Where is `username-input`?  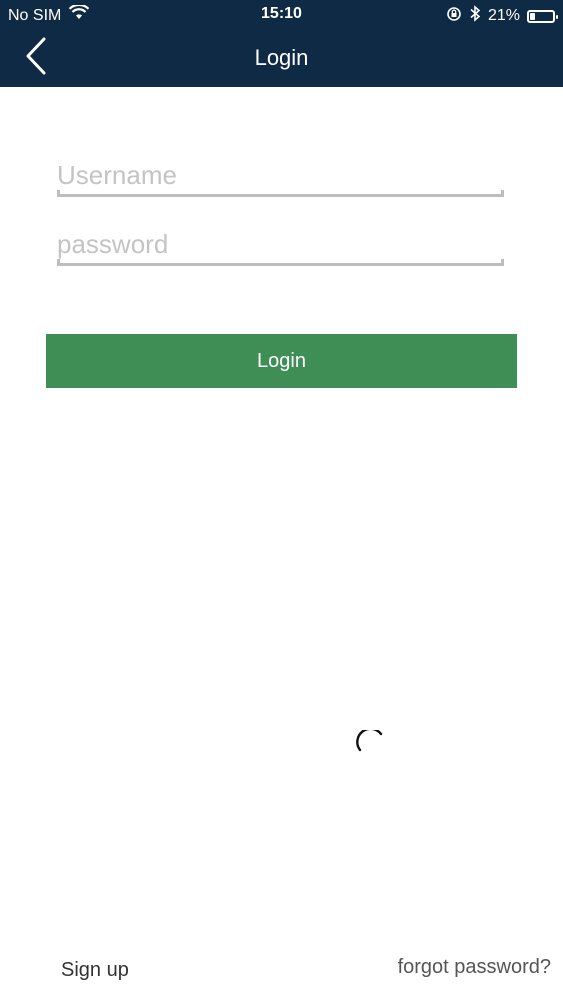 username-input is located at coordinates (280, 175).